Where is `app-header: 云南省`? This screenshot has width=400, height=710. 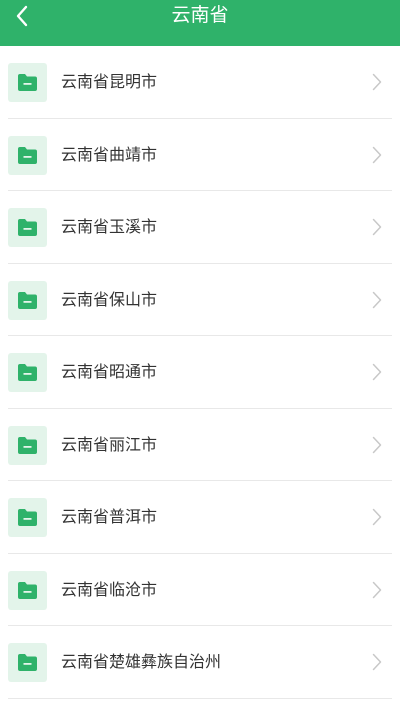 app-header: 云南省 is located at coordinates (200, 23).